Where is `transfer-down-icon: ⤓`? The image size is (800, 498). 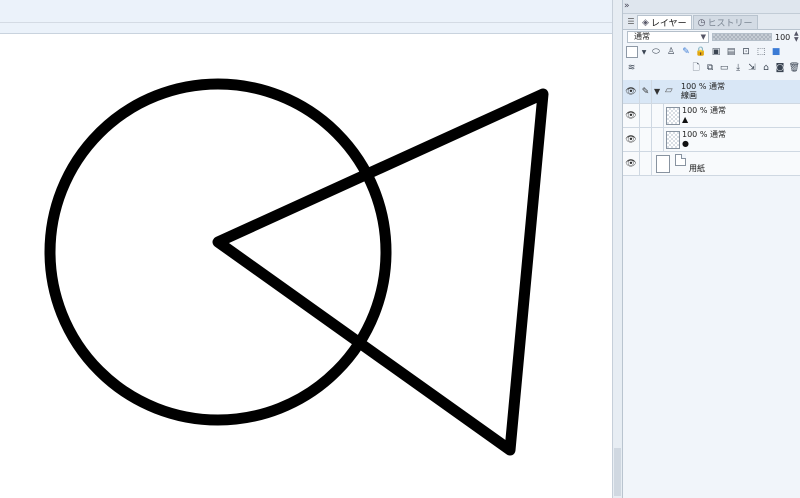
transfer-down-icon: ⤓ is located at coordinates (738, 68).